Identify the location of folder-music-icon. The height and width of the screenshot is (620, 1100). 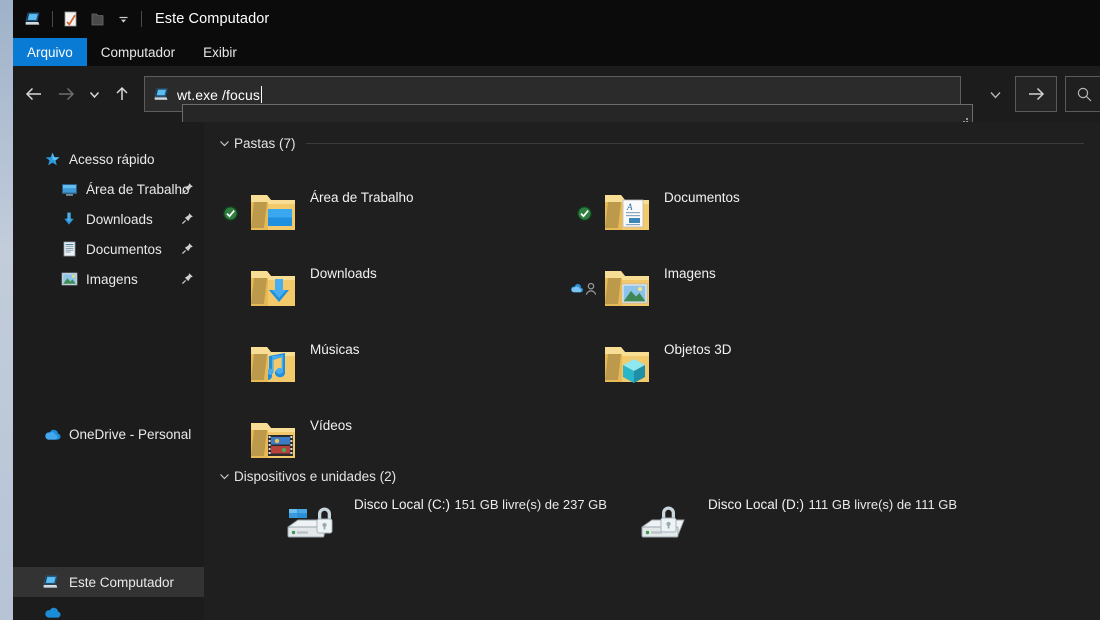
(273, 365).